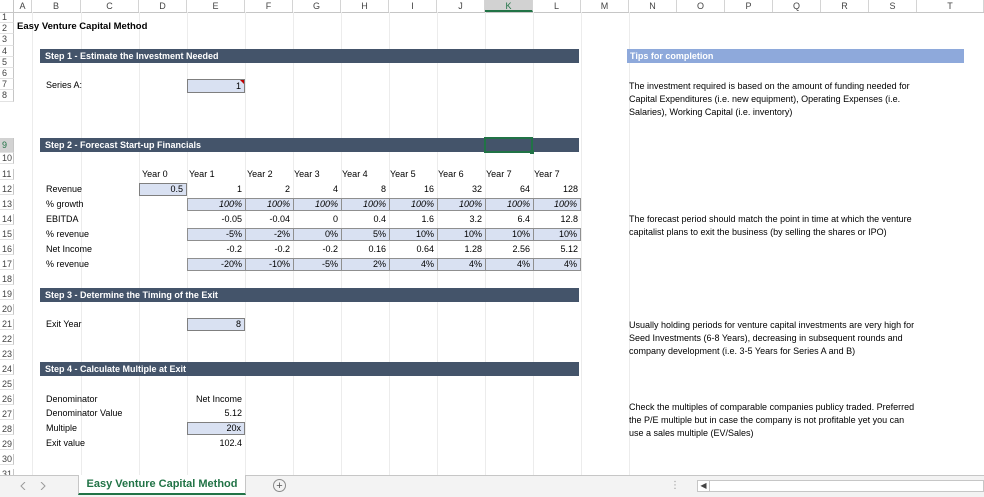 Image resolution: width=984 pixels, height=497 pixels. I want to click on col-header-k: K, so click(509, 6).